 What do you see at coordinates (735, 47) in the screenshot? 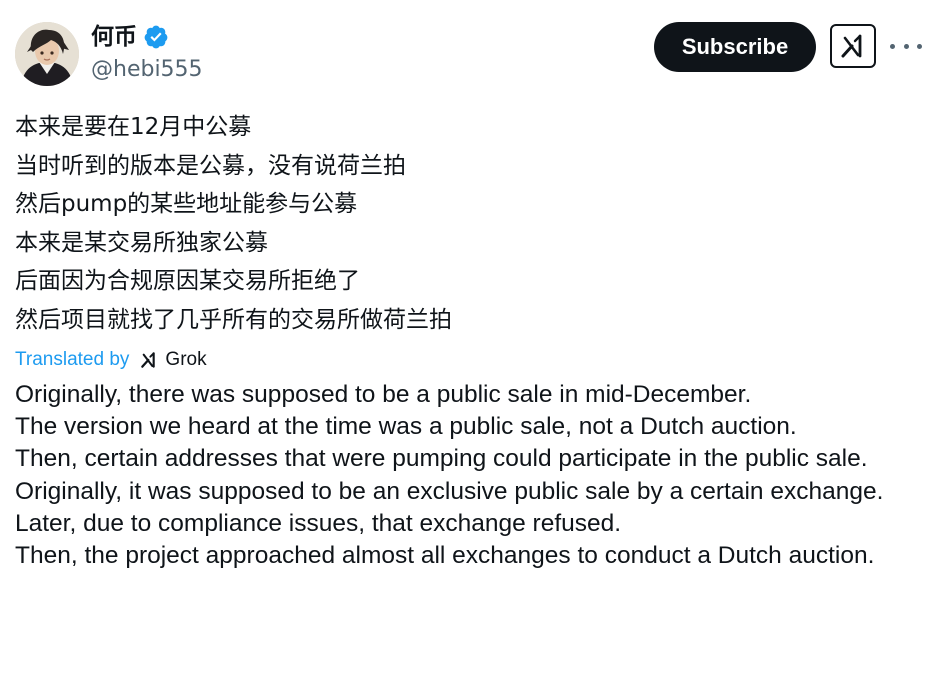
I see `subscribe-button: Subscribe` at bounding box center [735, 47].